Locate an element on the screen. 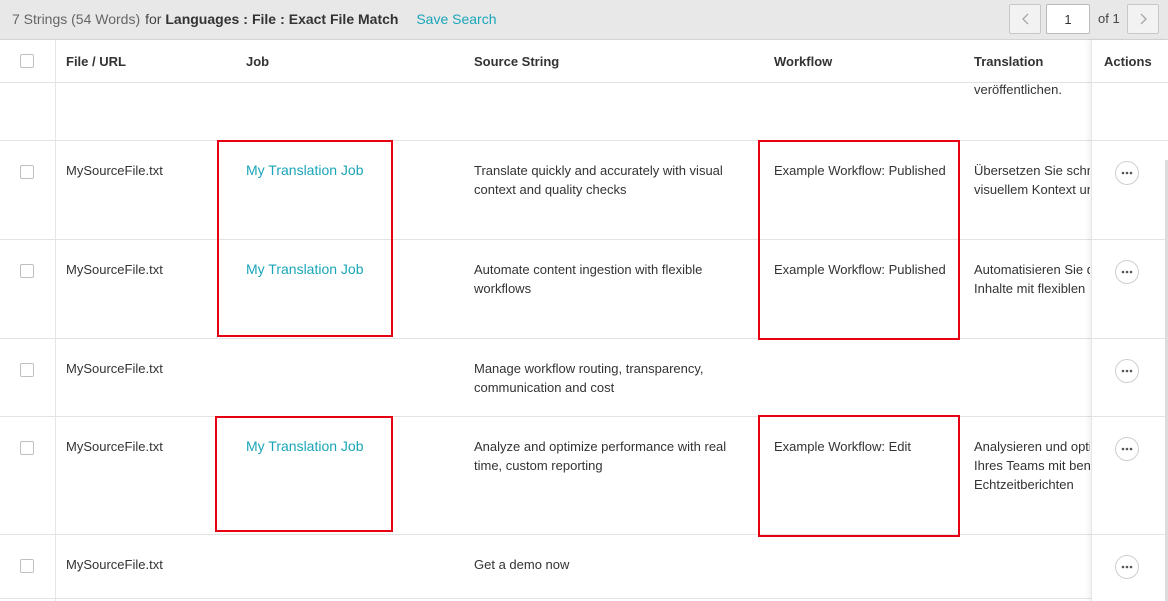 The width and height of the screenshot is (1168, 601). translation-line: Echtzeitberichten is located at coordinates (1024, 484).